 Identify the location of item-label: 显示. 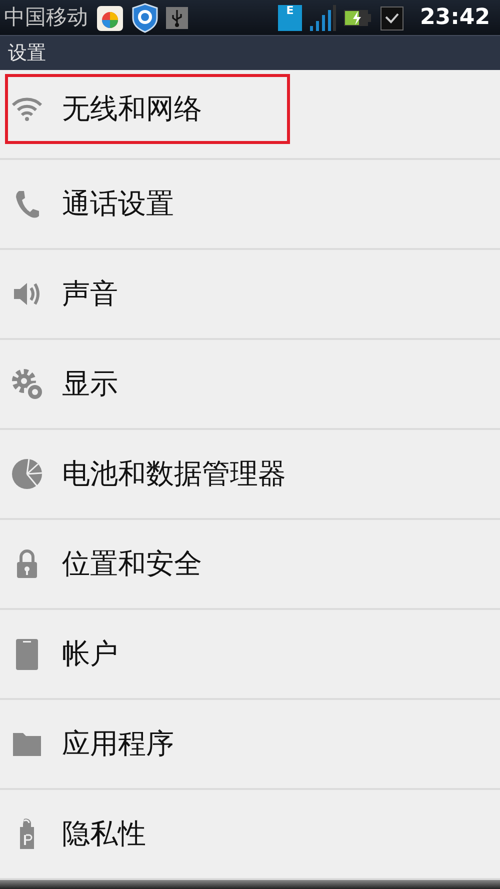
(90, 384).